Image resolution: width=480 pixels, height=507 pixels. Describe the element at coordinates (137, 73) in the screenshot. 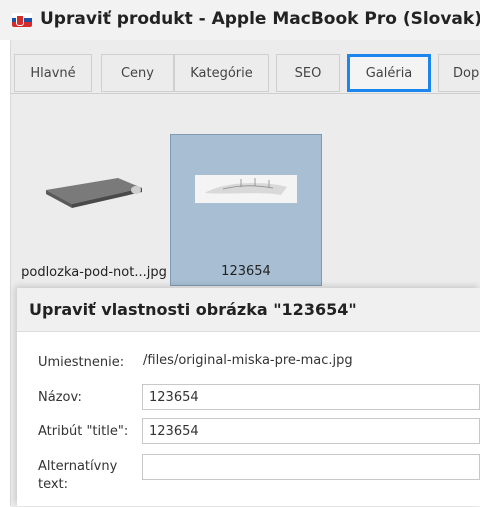

I see `tab-ceny: Ceny` at that location.